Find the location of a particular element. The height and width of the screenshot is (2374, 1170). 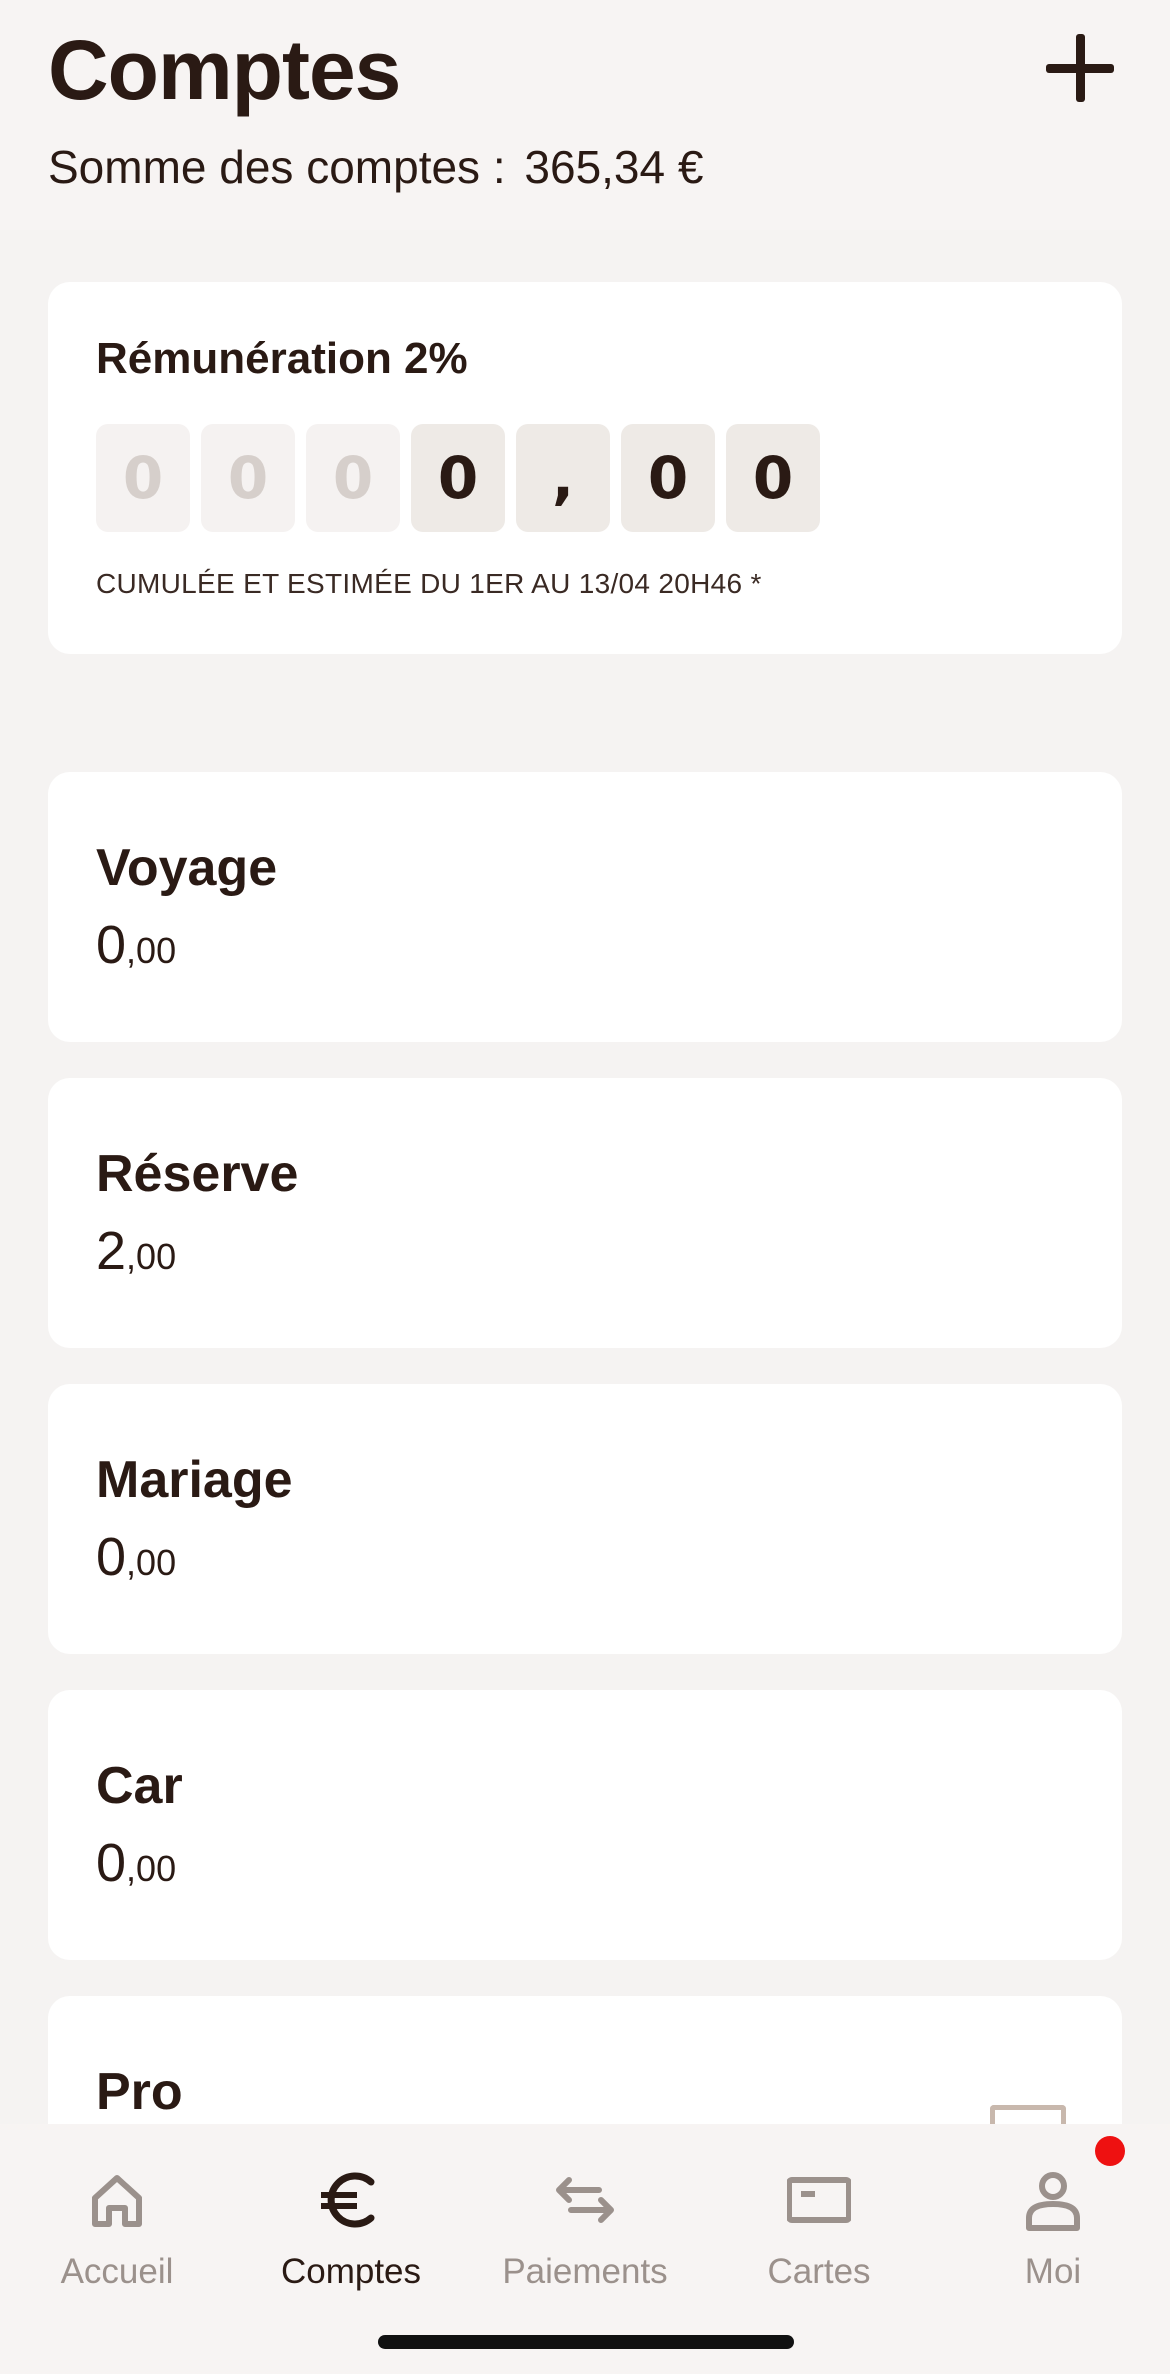

header: Comptes Somme des comptes : 365,34 € is located at coordinates (585, 115).